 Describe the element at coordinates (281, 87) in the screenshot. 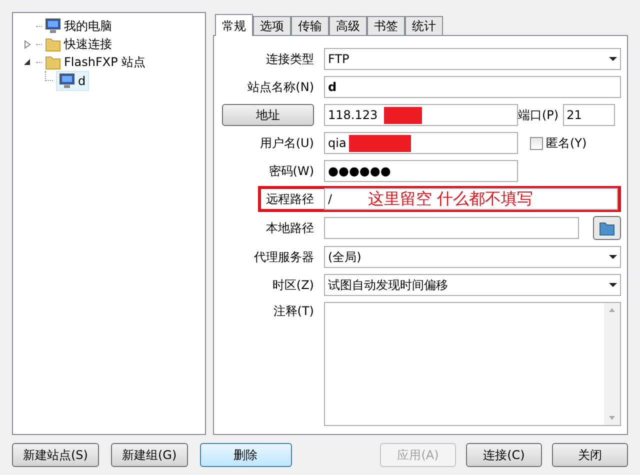

I see `field-label: 站点名称(N)` at that location.